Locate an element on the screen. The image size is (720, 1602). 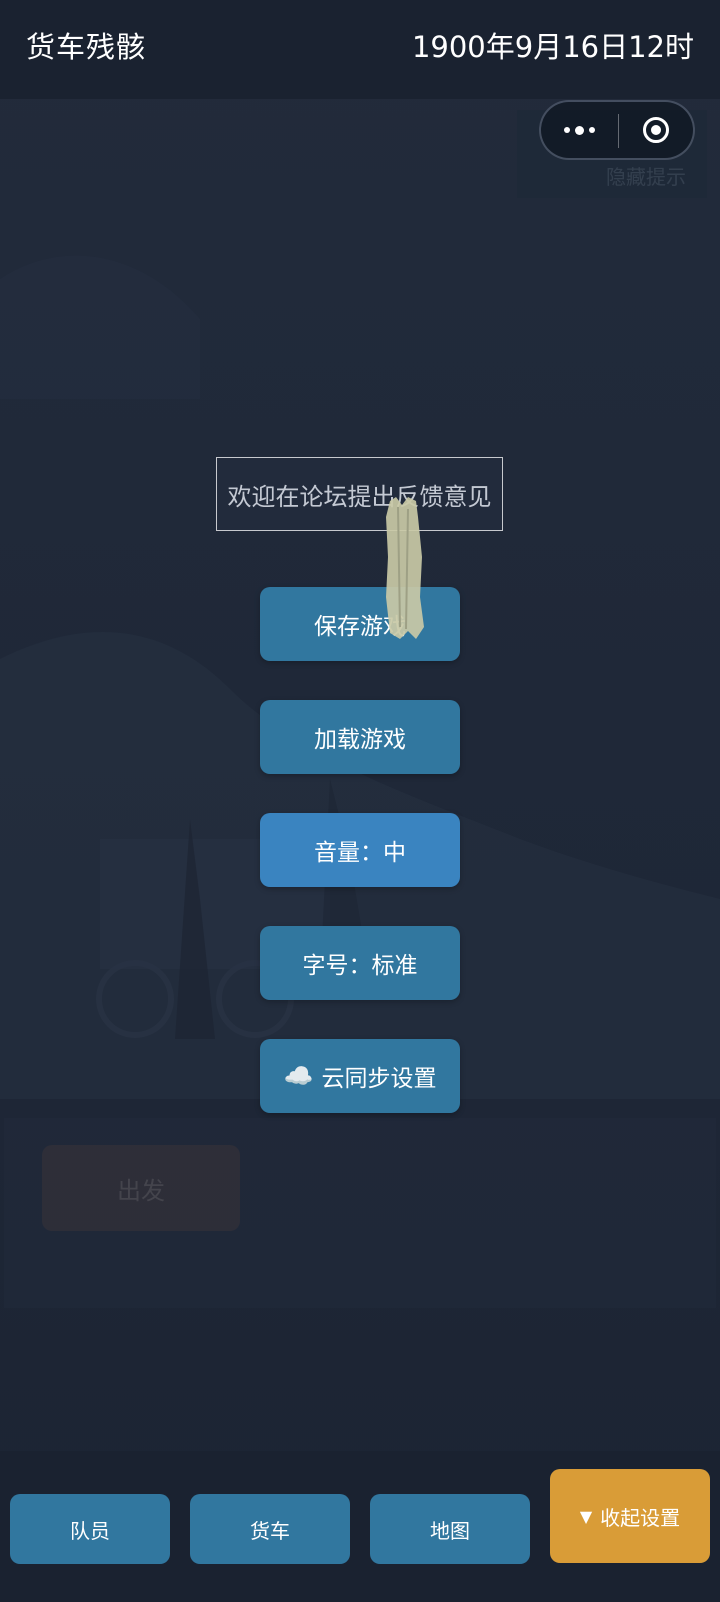
save-game-button: 保存游戏 is located at coordinates (360, 624).